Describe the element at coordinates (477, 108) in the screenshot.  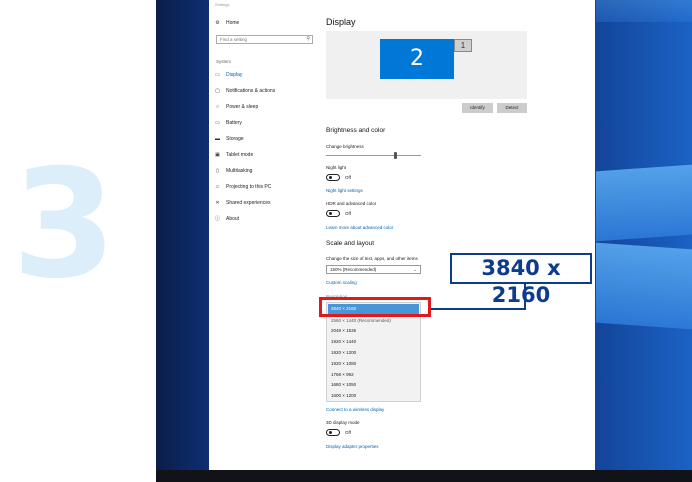
I see `identify-button: Identify` at that location.